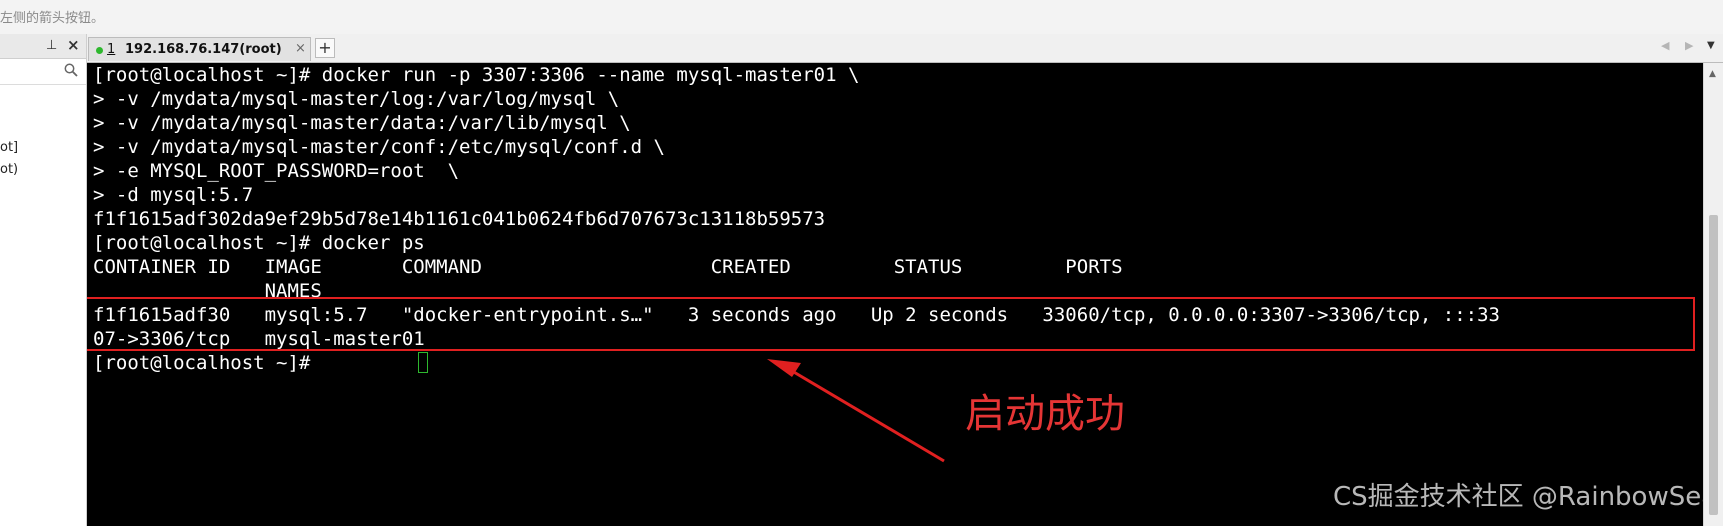  Describe the element at coordinates (325, 48) in the screenshot. I see `add-tab-button: +` at that location.